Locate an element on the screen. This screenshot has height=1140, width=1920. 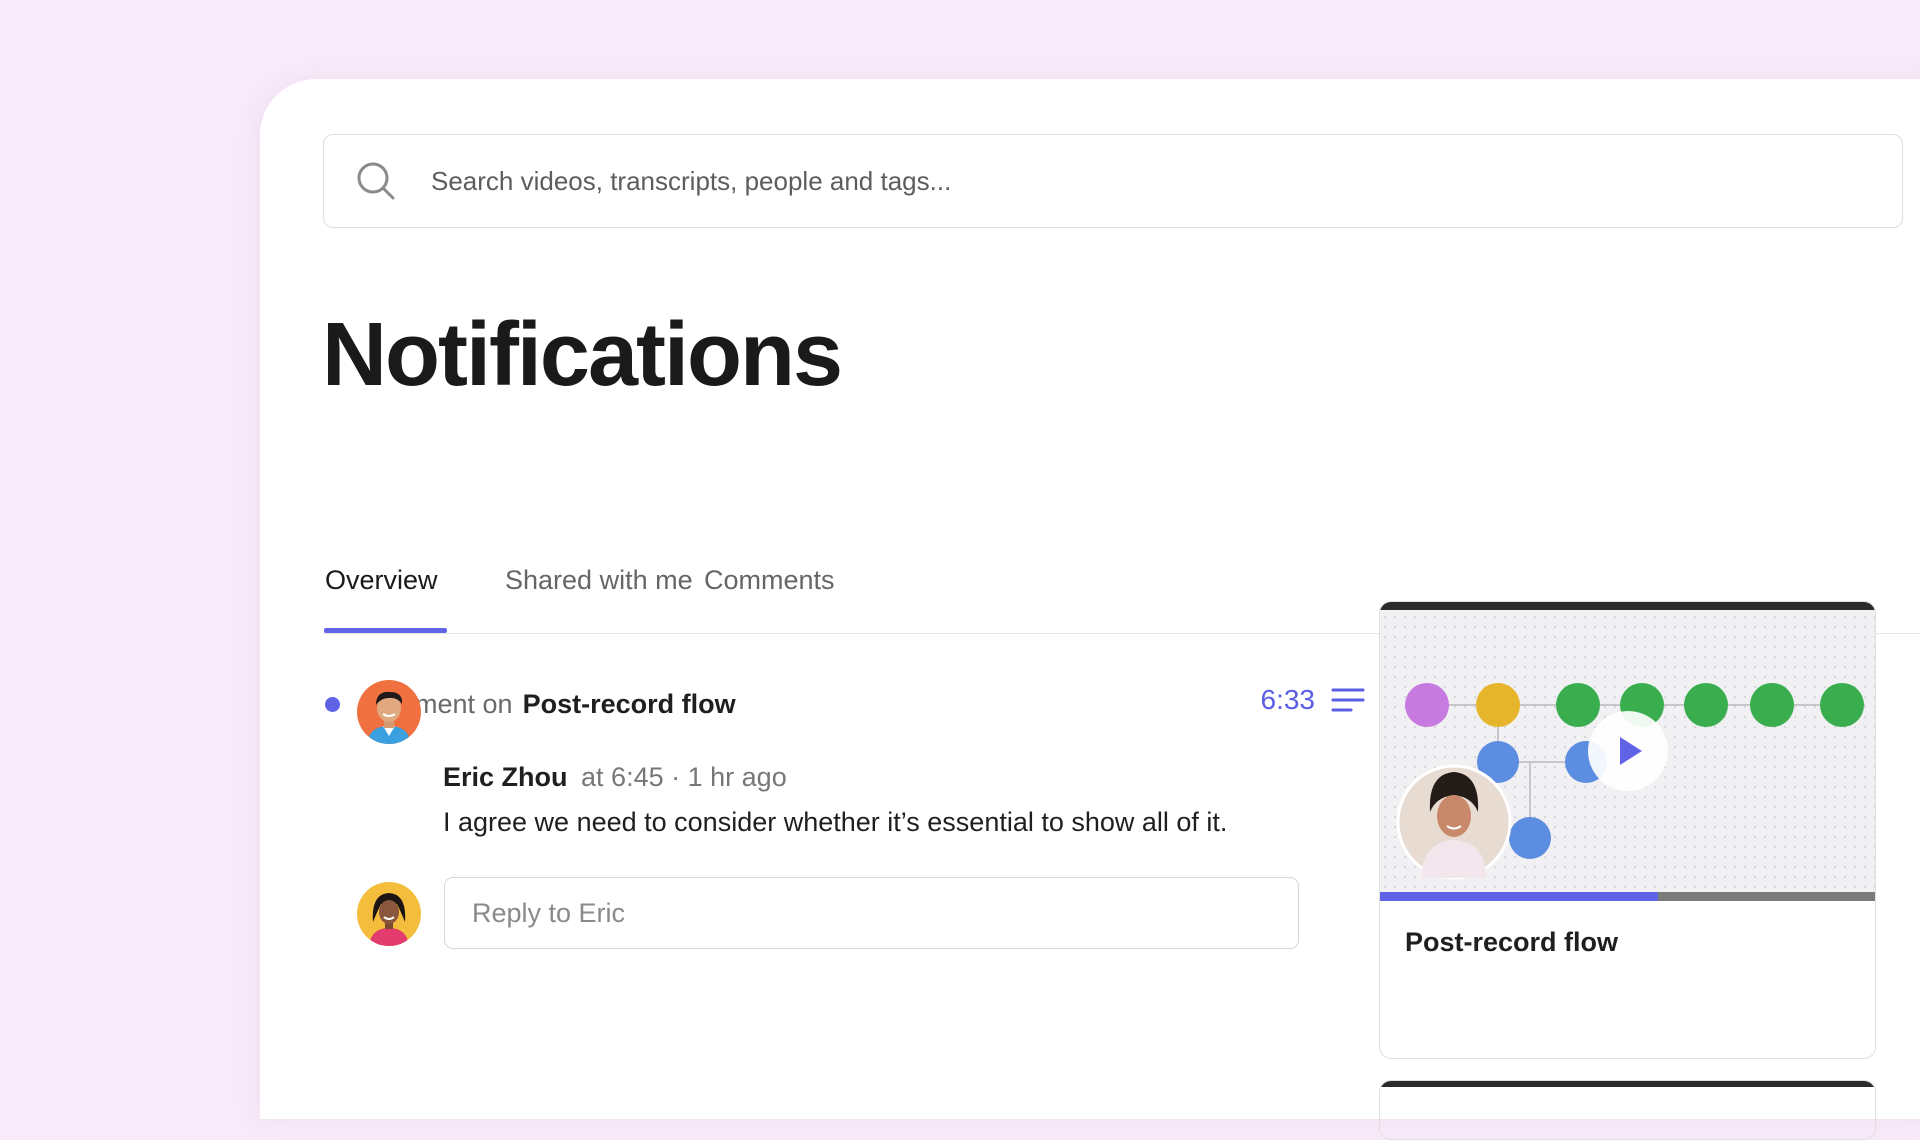
timestamp-label: 6:33 is located at coordinates (1288, 699).